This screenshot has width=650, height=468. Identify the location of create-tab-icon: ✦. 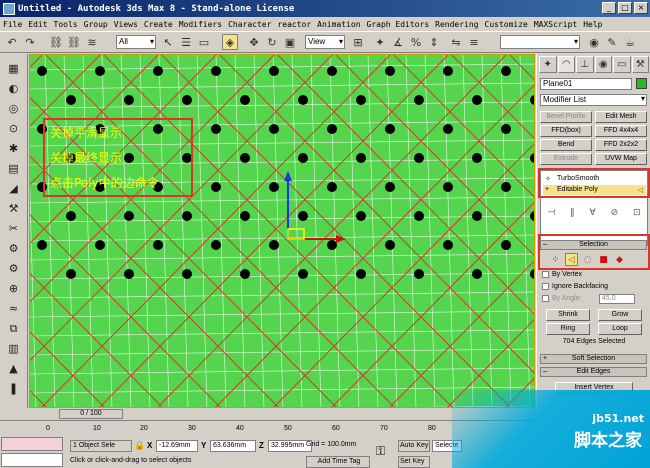
(548, 64).